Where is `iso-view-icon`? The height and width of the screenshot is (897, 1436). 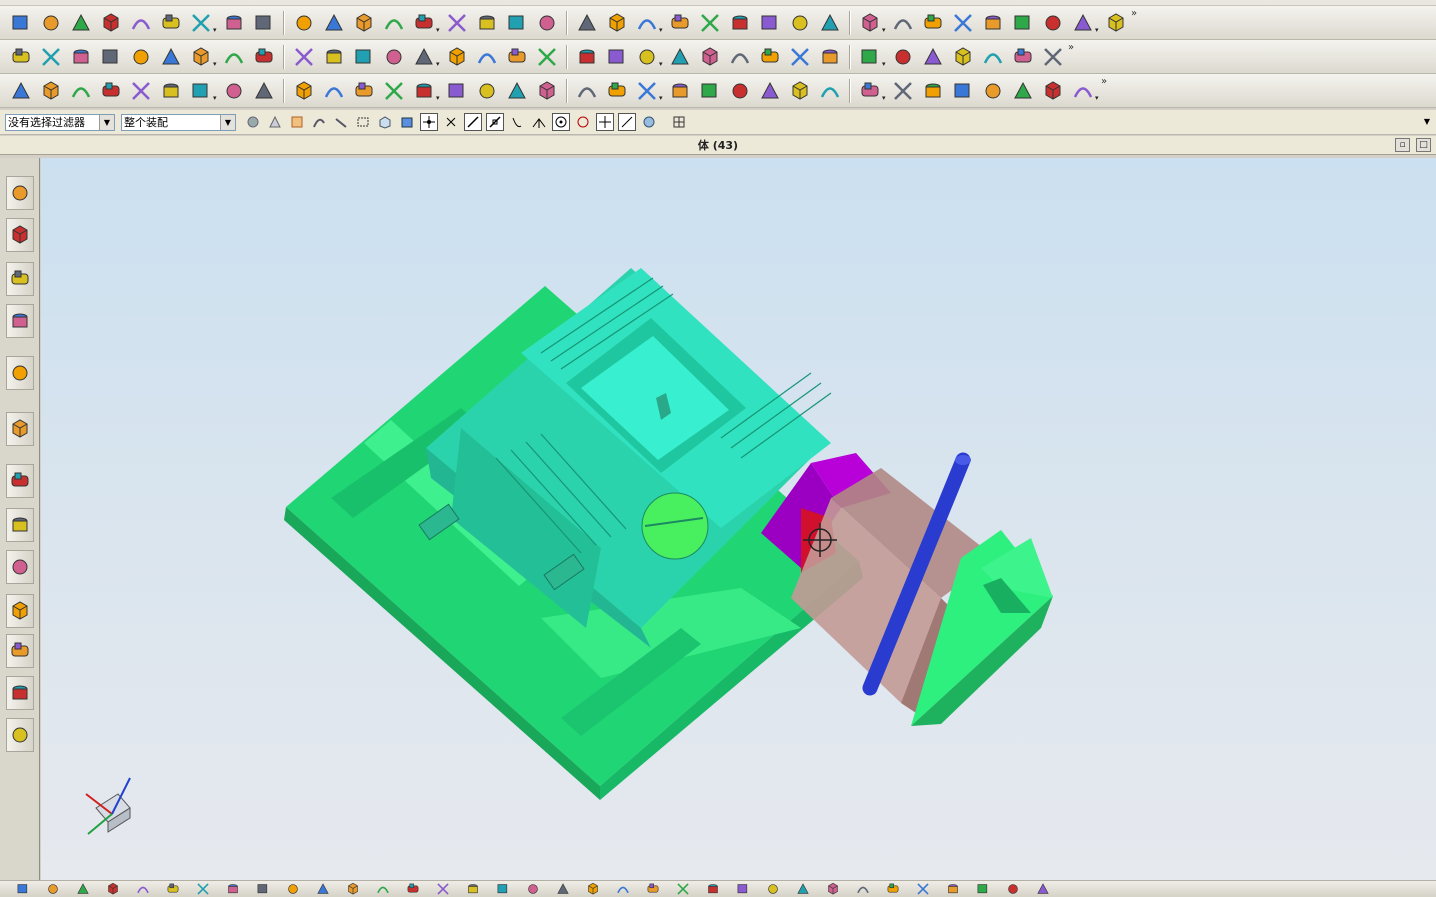
iso-view-icon is located at coordinates (443, 889).